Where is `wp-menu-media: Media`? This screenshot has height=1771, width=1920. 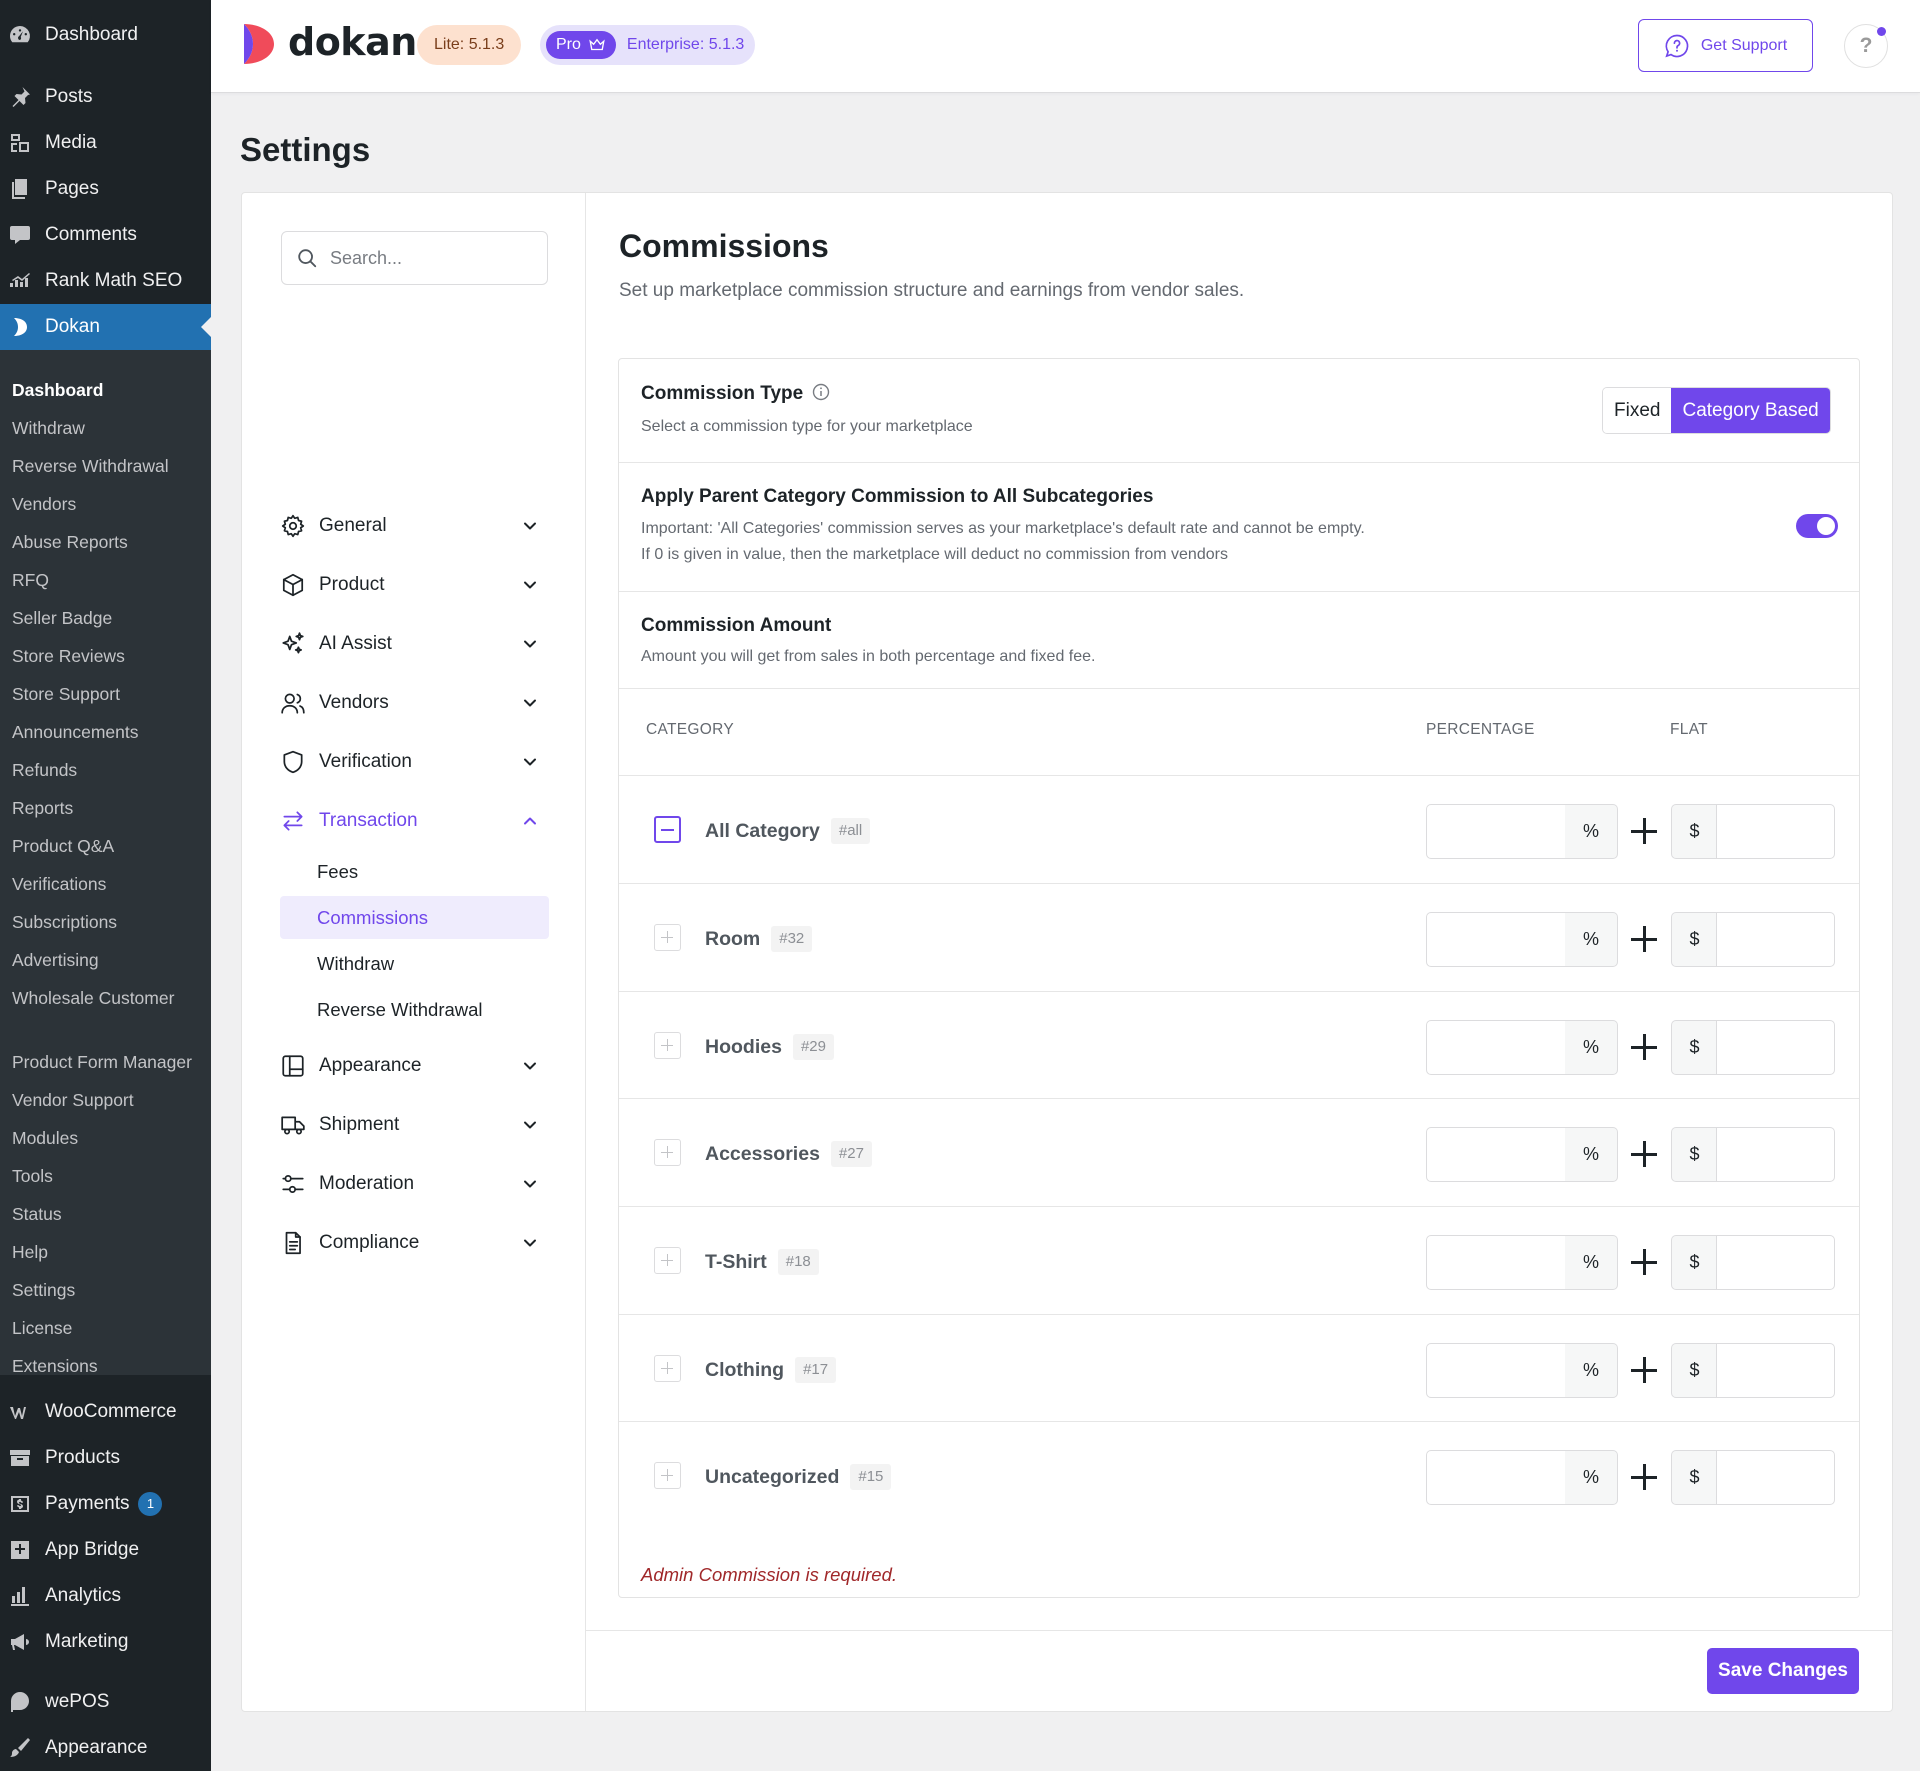
wp-menu-media: Media is located at coordinates (105, 143).